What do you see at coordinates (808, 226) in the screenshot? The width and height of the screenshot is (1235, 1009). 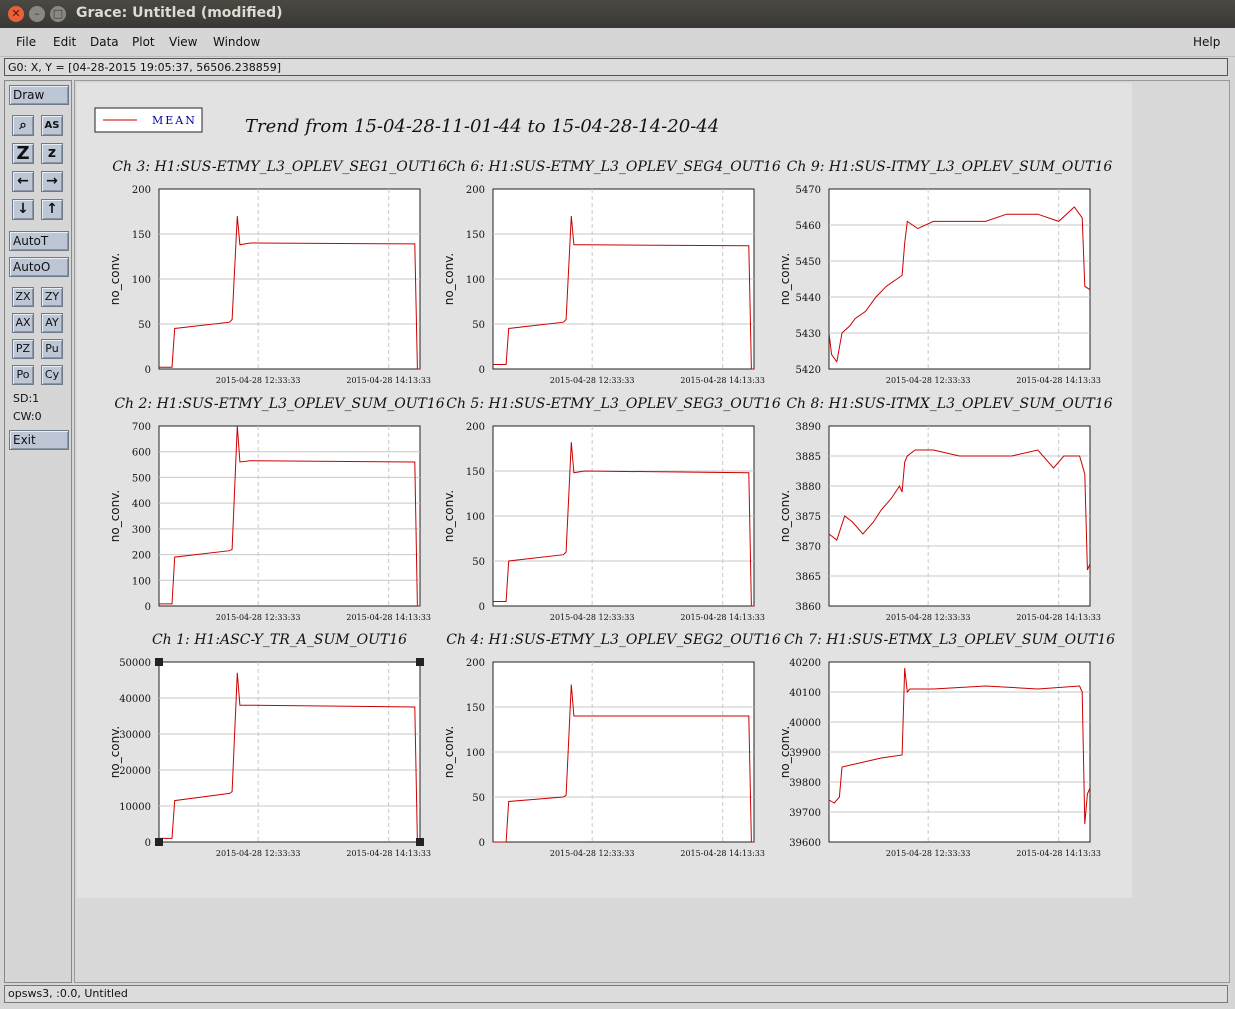 I see `y-tick-label: 5460` at bounding box center [808, 226].